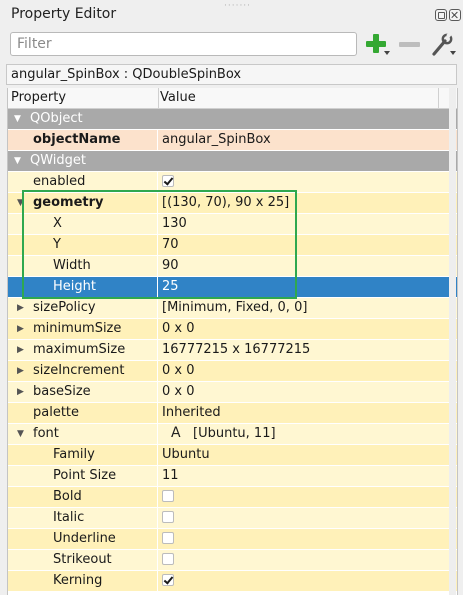  Describe the element at coordinates (232, 119) in the screenshot. I see `category-row-qobject: ▼ QObject` at that location.